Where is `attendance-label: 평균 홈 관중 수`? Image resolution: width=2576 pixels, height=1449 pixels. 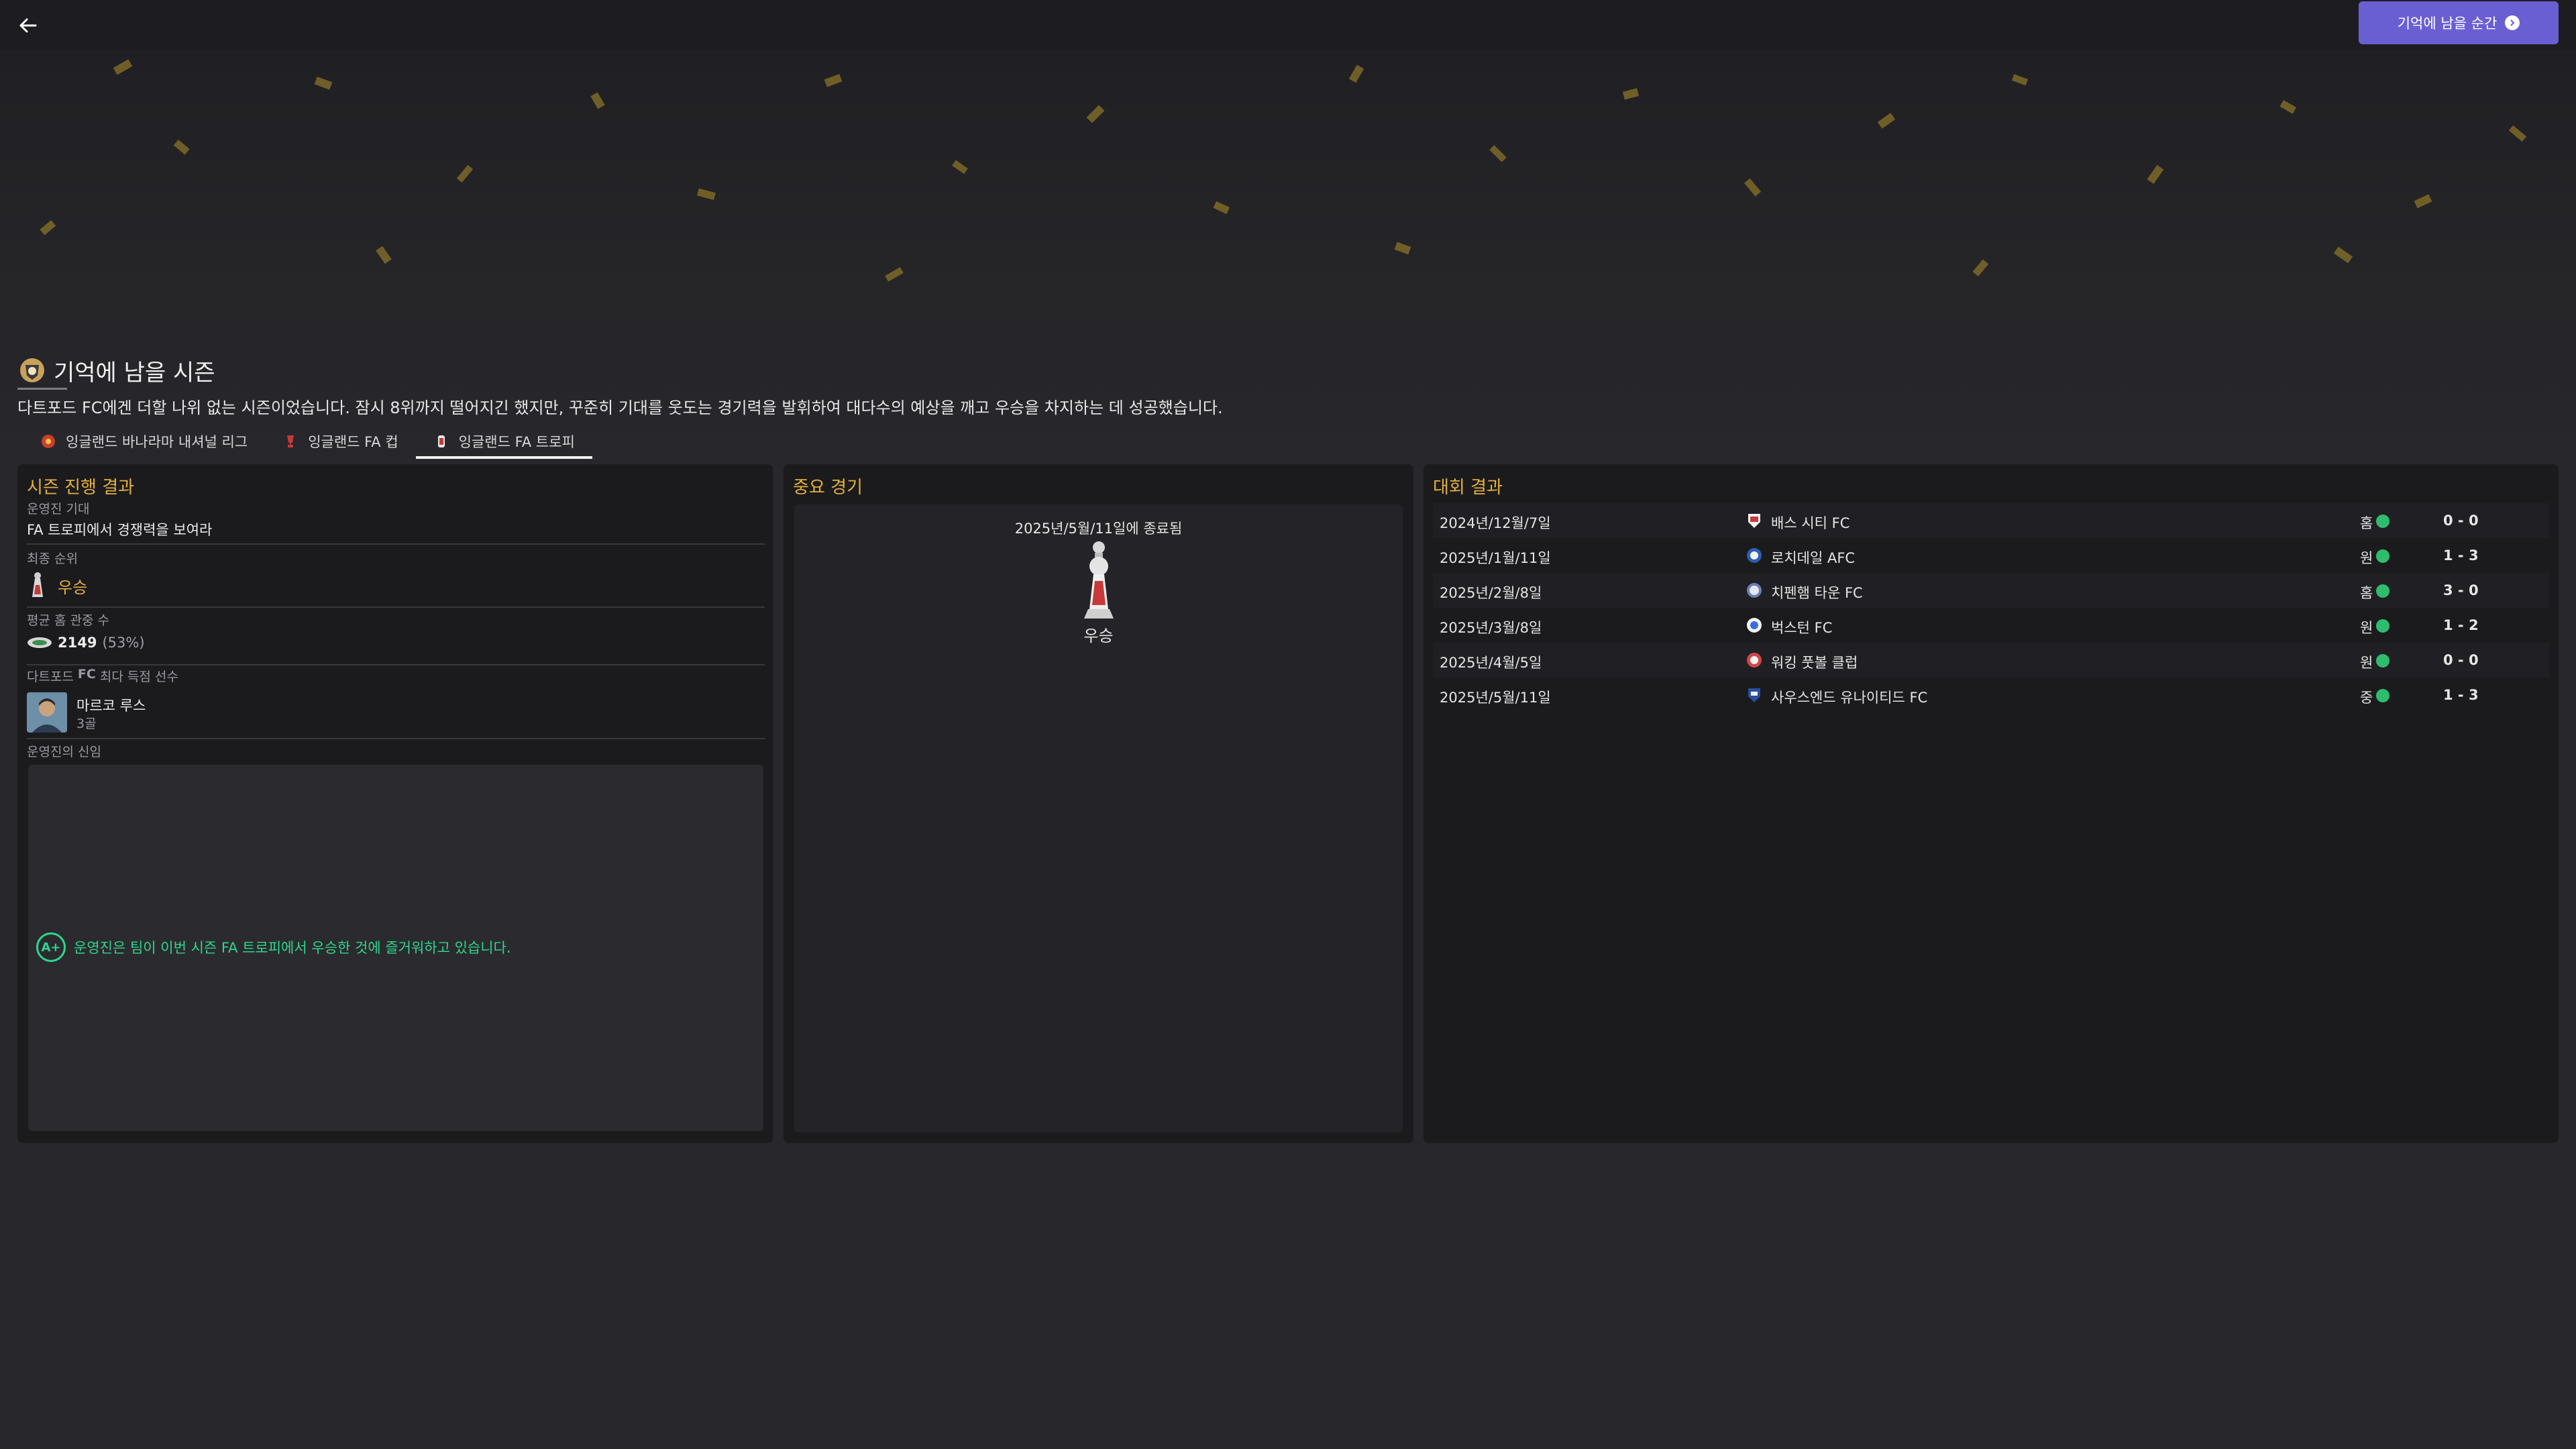 attendance-label: 평균 홈 관중 수 is located at coordinates (68, 620).